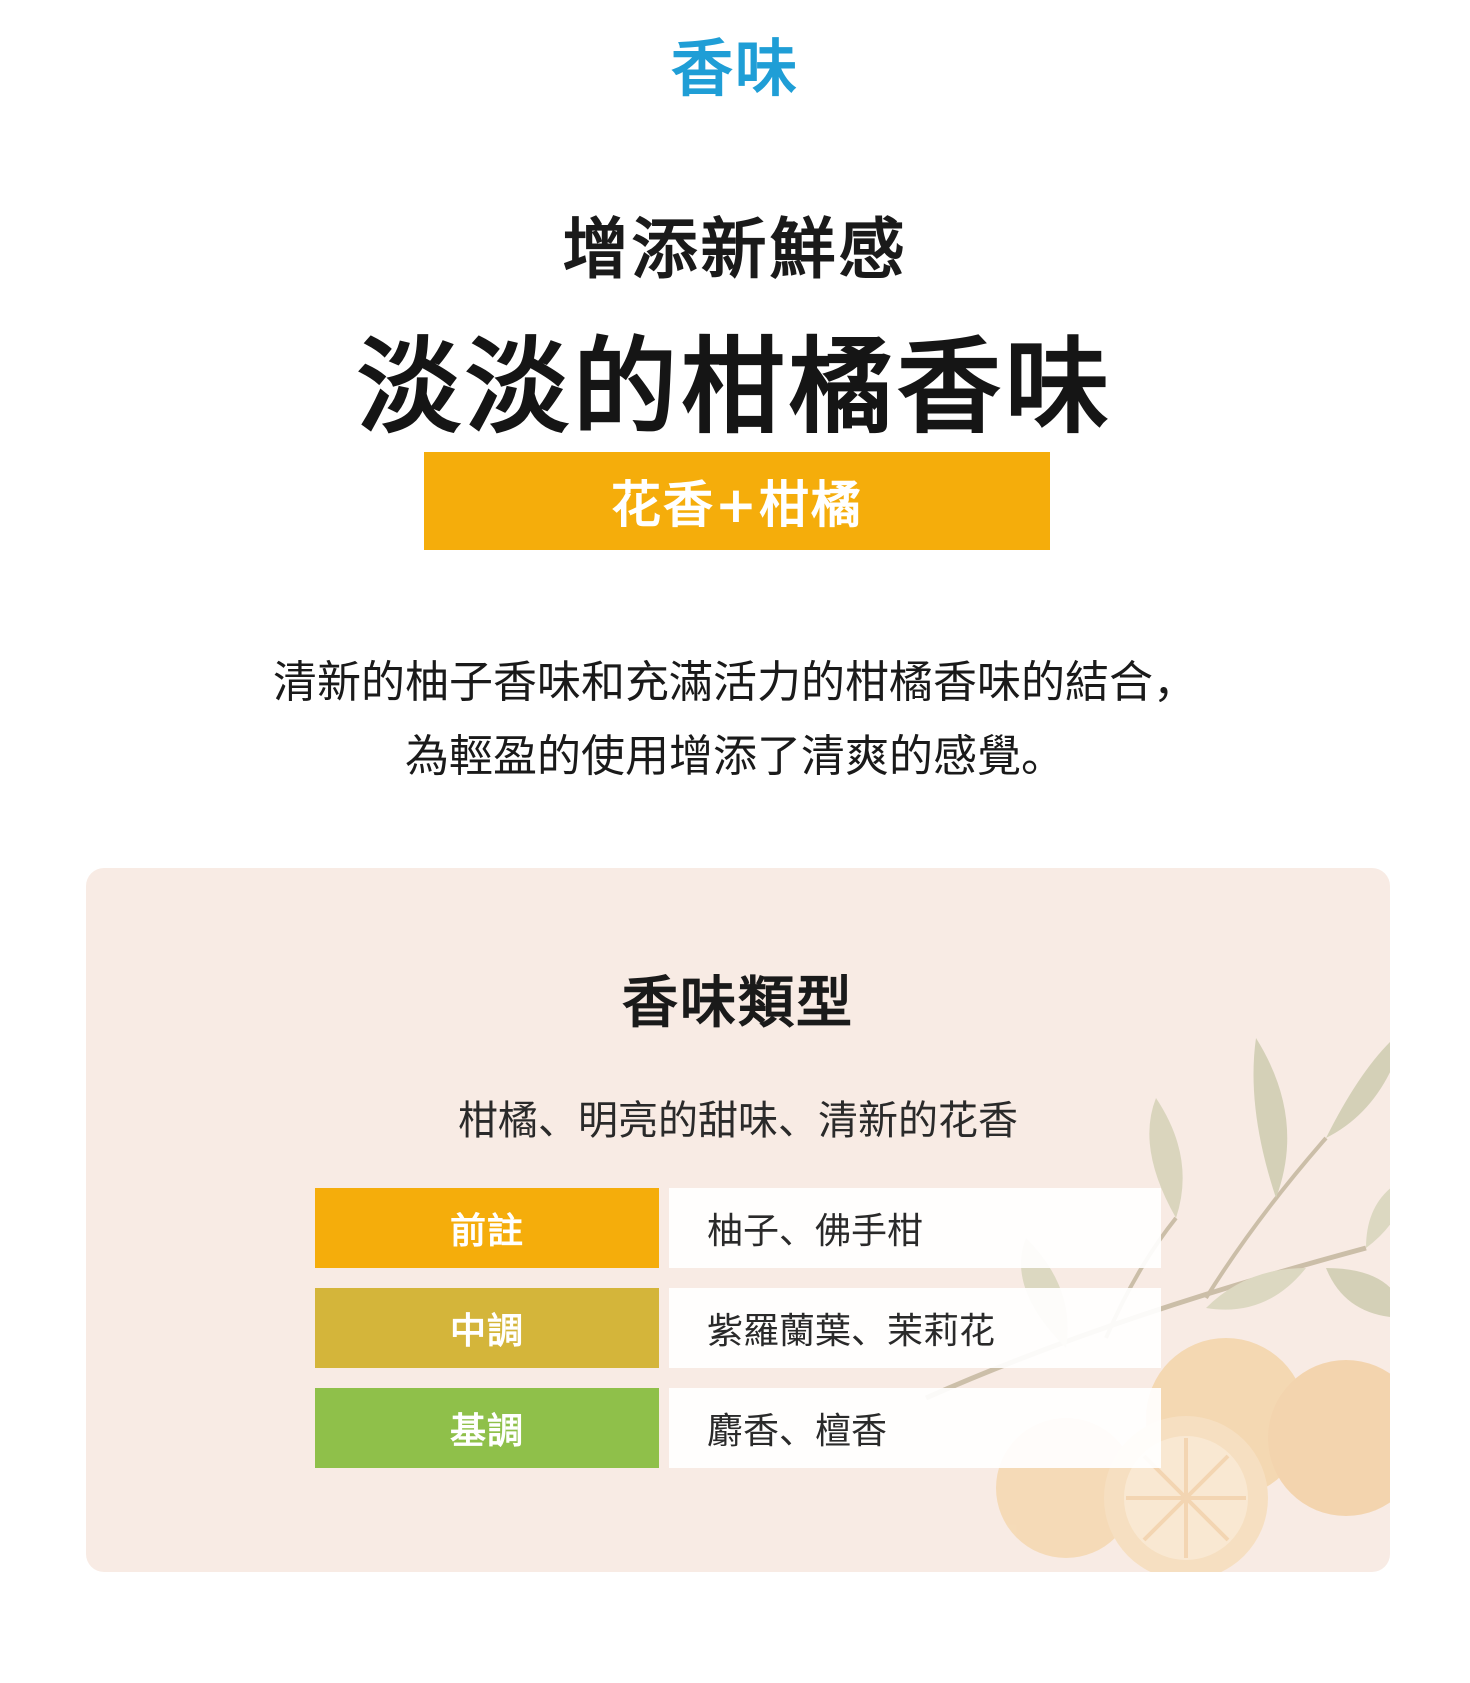 The image size is (1470, 1683). I want to click on panel-subtitle: 柑橘、明亮的甜味、清新的花香, so click(738, 1121).